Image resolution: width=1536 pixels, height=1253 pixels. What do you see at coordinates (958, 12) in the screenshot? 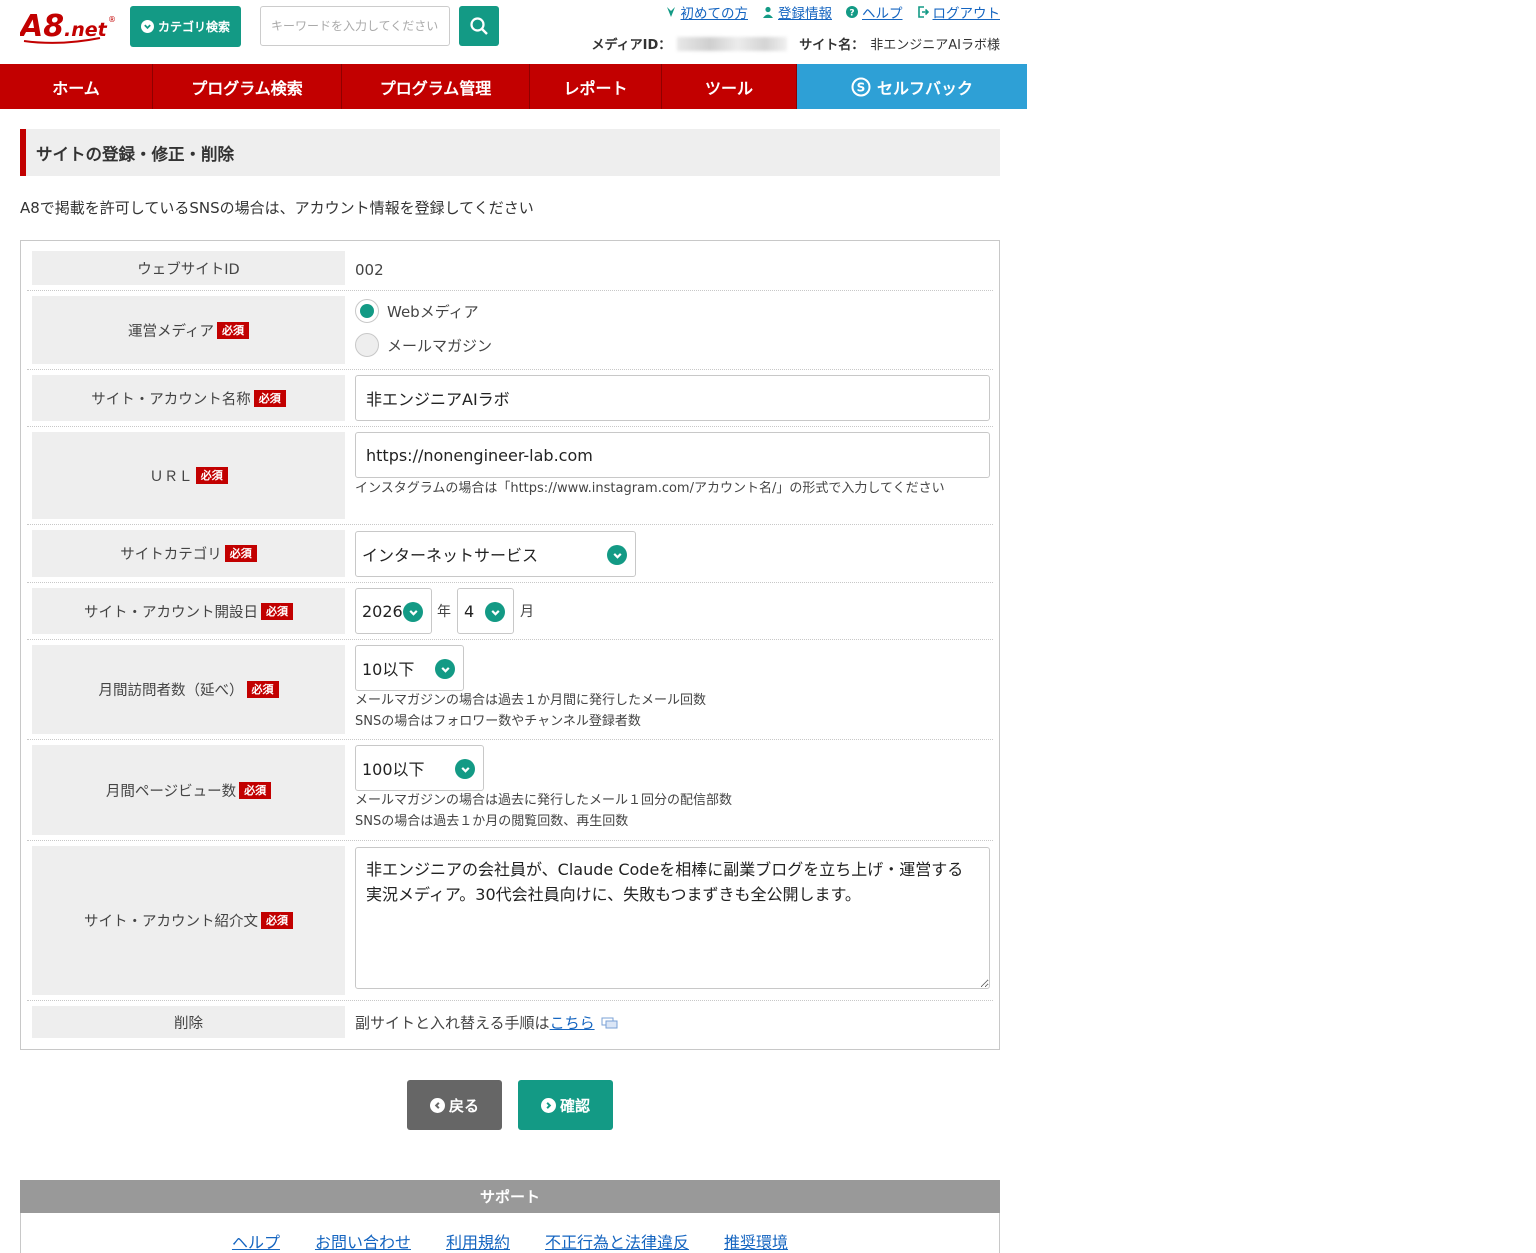
I see `logout-link: ログアウト` at bounding box center [958, 12].